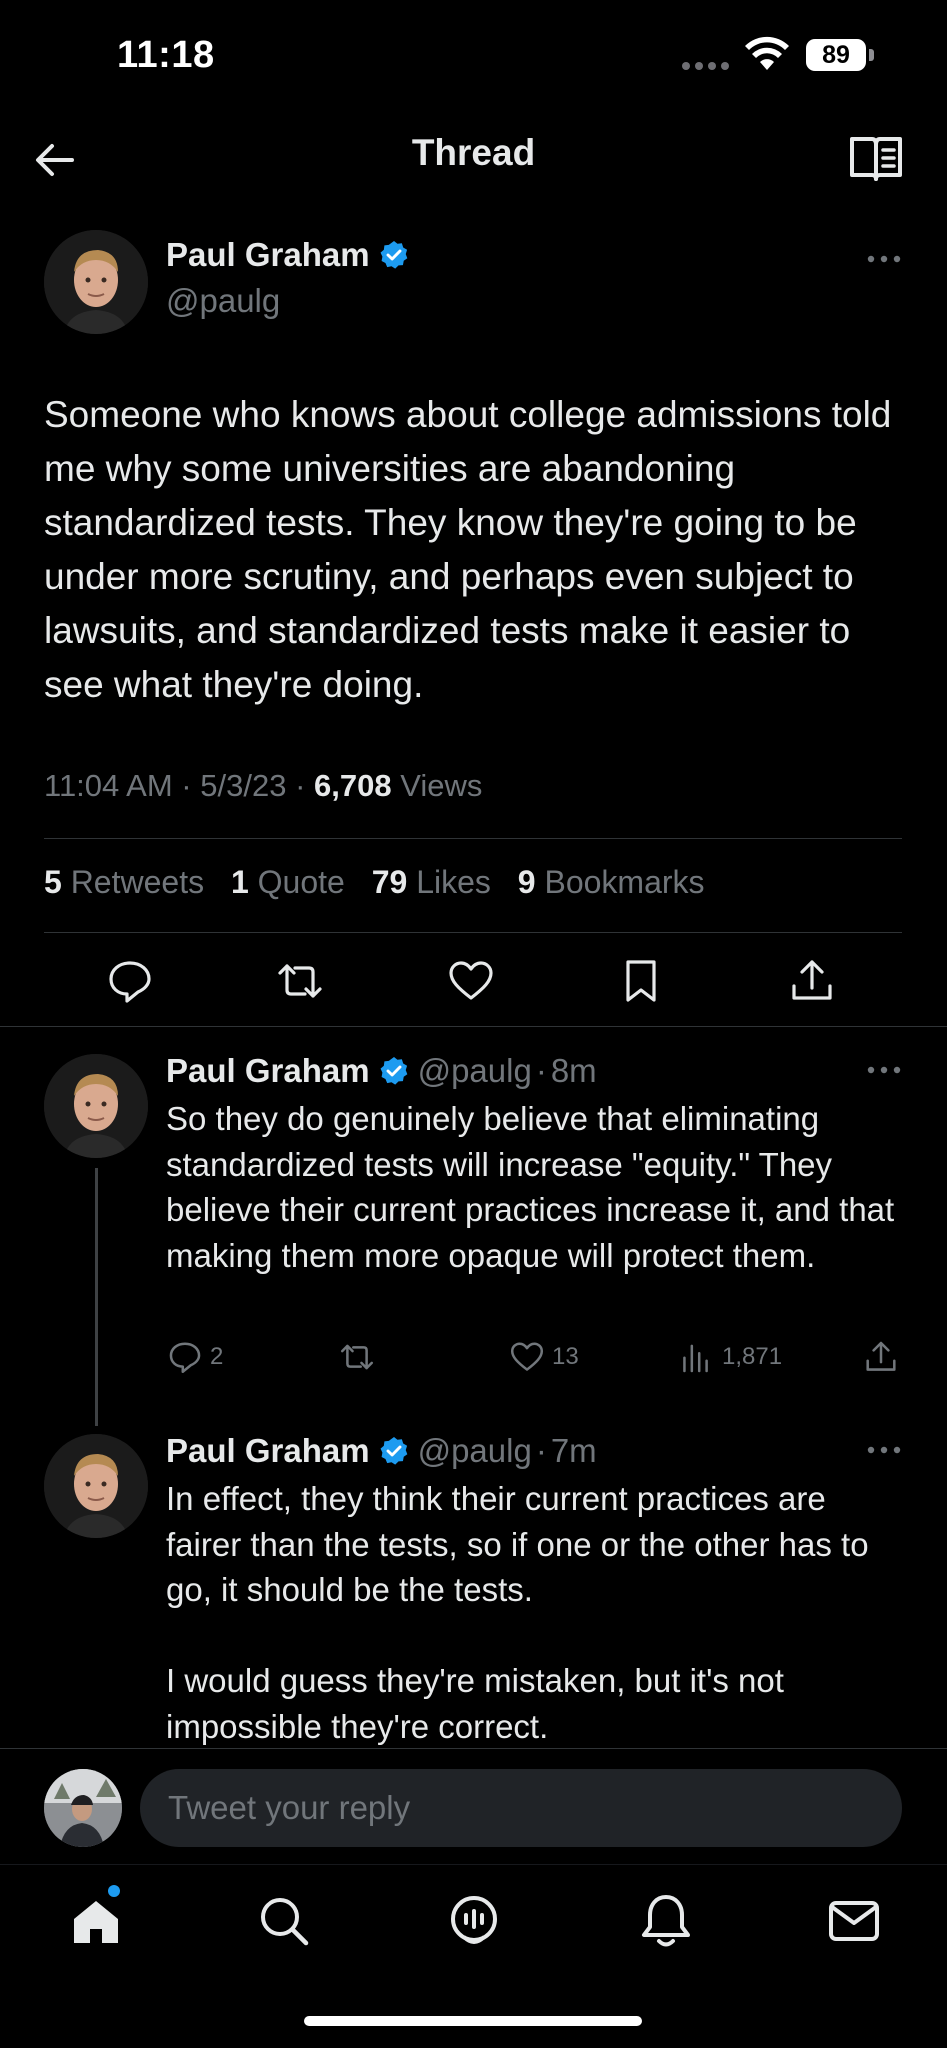 The width and height of the screenshot is (947, 2048). I want to click on retweets-stat: 5 Retweets, so click(124, 882).